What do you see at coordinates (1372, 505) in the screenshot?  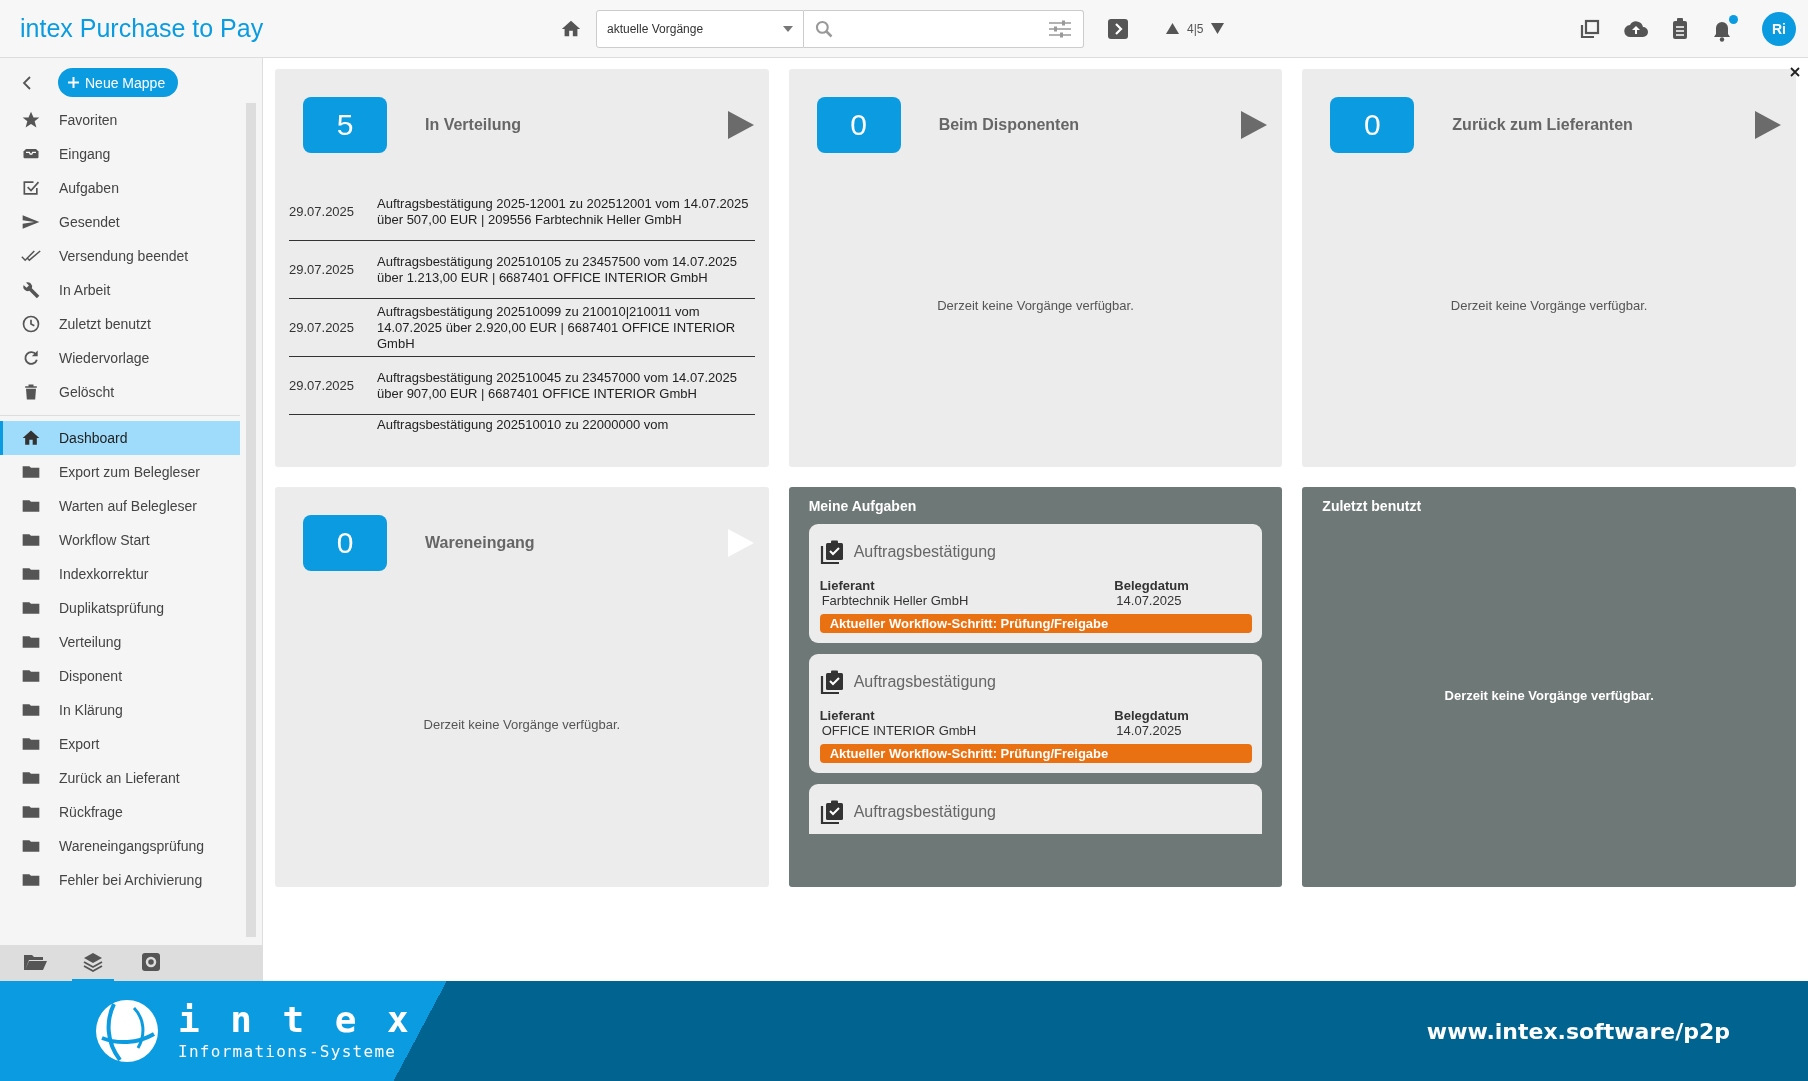 I see `panel-title: Zuletzt benutzt` at bounding box center [1372, 505].